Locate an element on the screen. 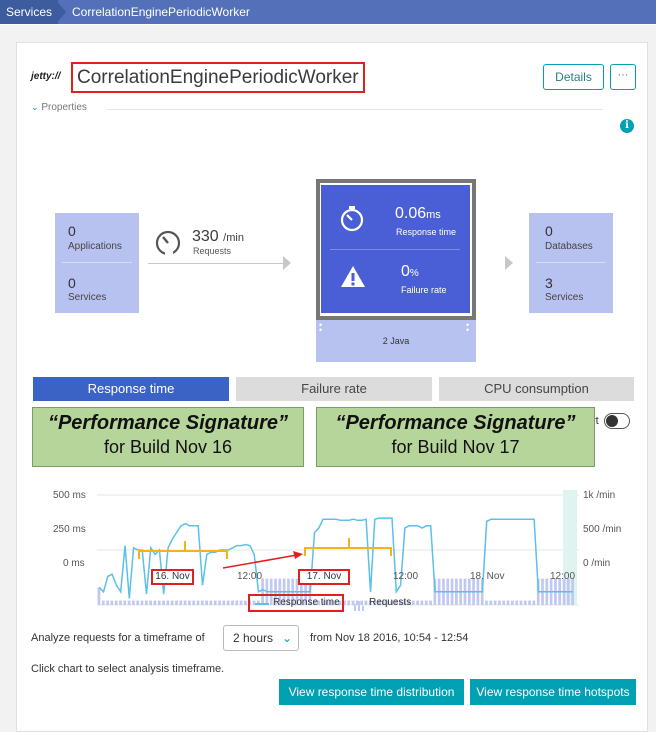  breadcrumb-separator is located at coordinates (61, 12).